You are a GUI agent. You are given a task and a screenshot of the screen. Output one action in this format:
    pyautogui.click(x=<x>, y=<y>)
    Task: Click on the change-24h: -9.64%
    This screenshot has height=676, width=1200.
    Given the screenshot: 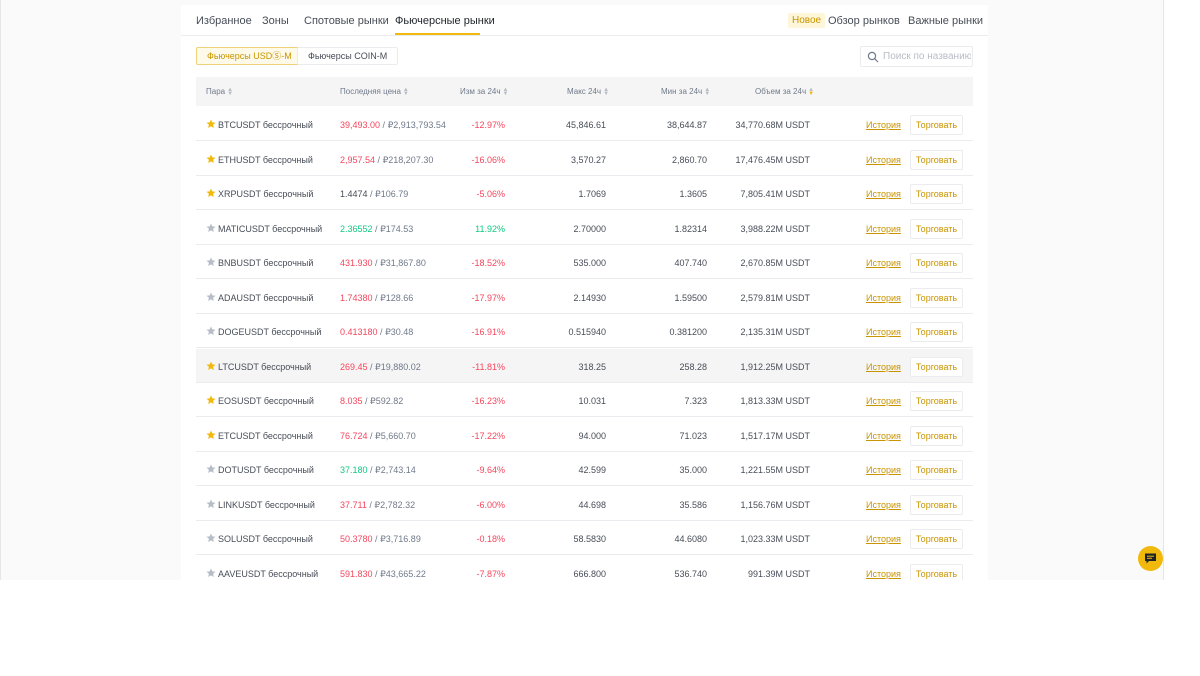 What is the action you would take?
    pyautogui.click(x=490, y=470)
    